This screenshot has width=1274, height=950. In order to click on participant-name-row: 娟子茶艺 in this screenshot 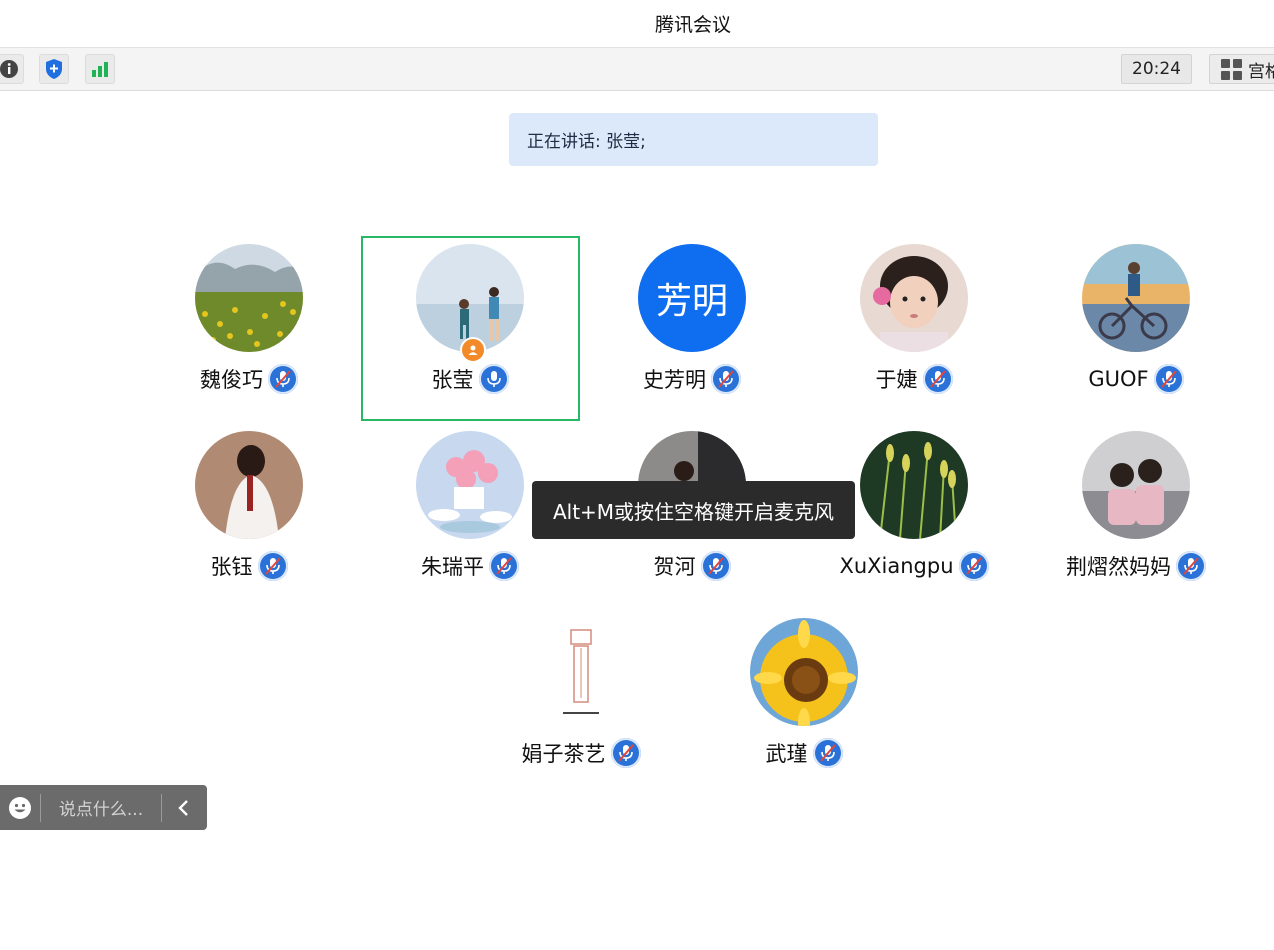, I will do `click(581, 753)`.